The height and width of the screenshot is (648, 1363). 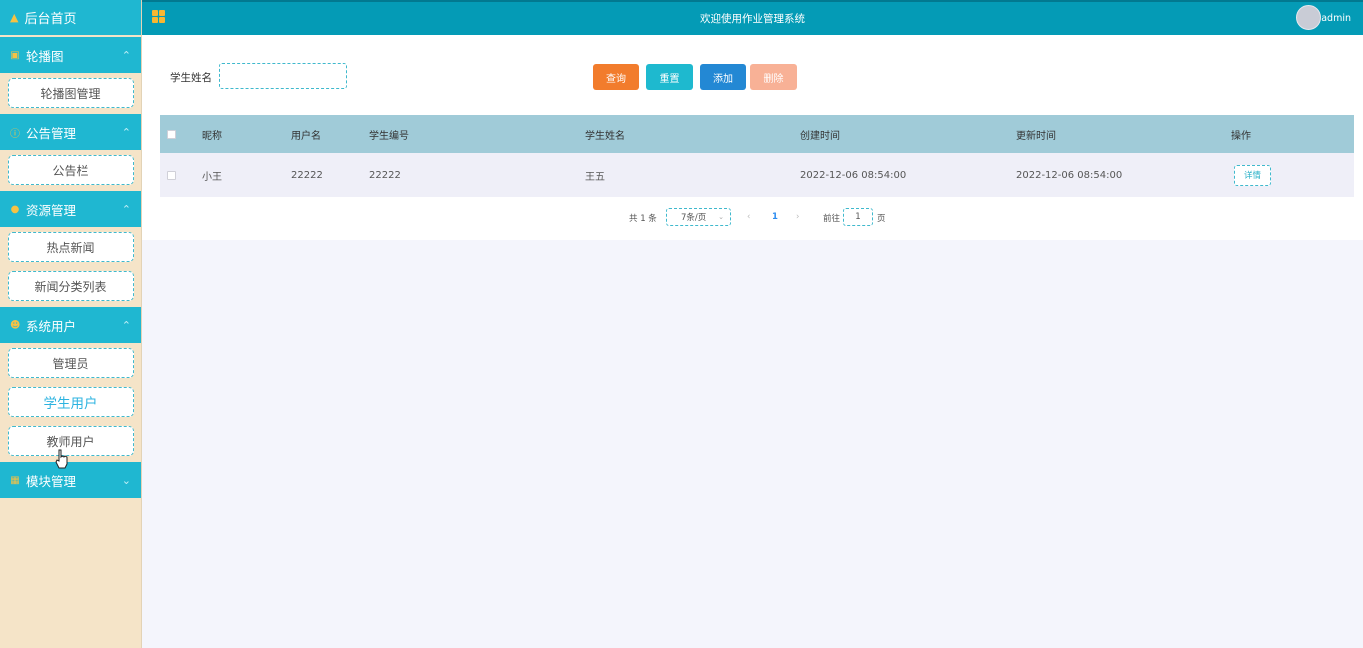 What do you see at coordinates (748, 217) in the screenshot?
I see `prev-page-icon: ‹` at bounding box center [748, 217].